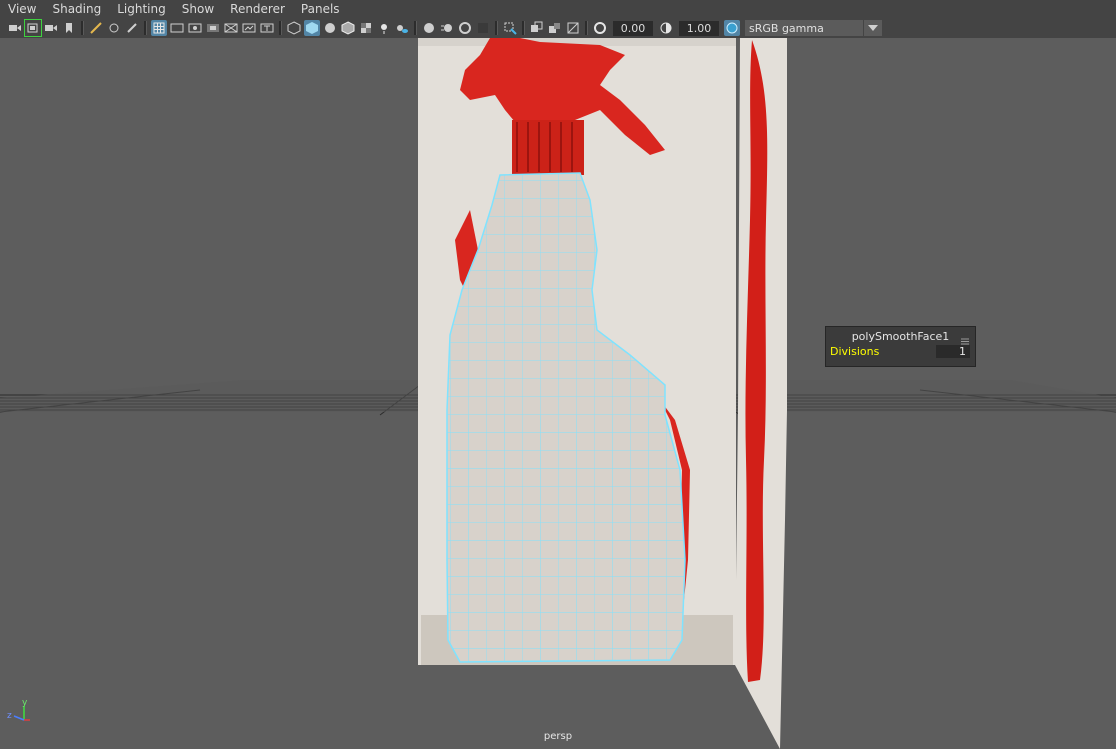  Describe the element at coordinates (320, 9) in the screenshot. I see `menu-panels: Panels` at that location.